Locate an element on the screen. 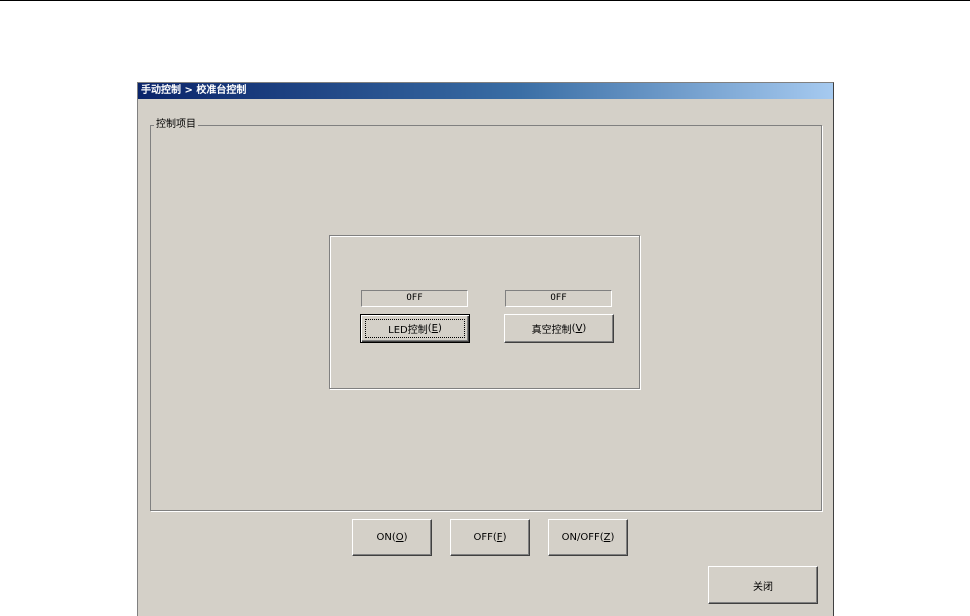 This screenshot has width=970, height=616. led-control-button: LED控制(E) is located at coordinates (415, 328).